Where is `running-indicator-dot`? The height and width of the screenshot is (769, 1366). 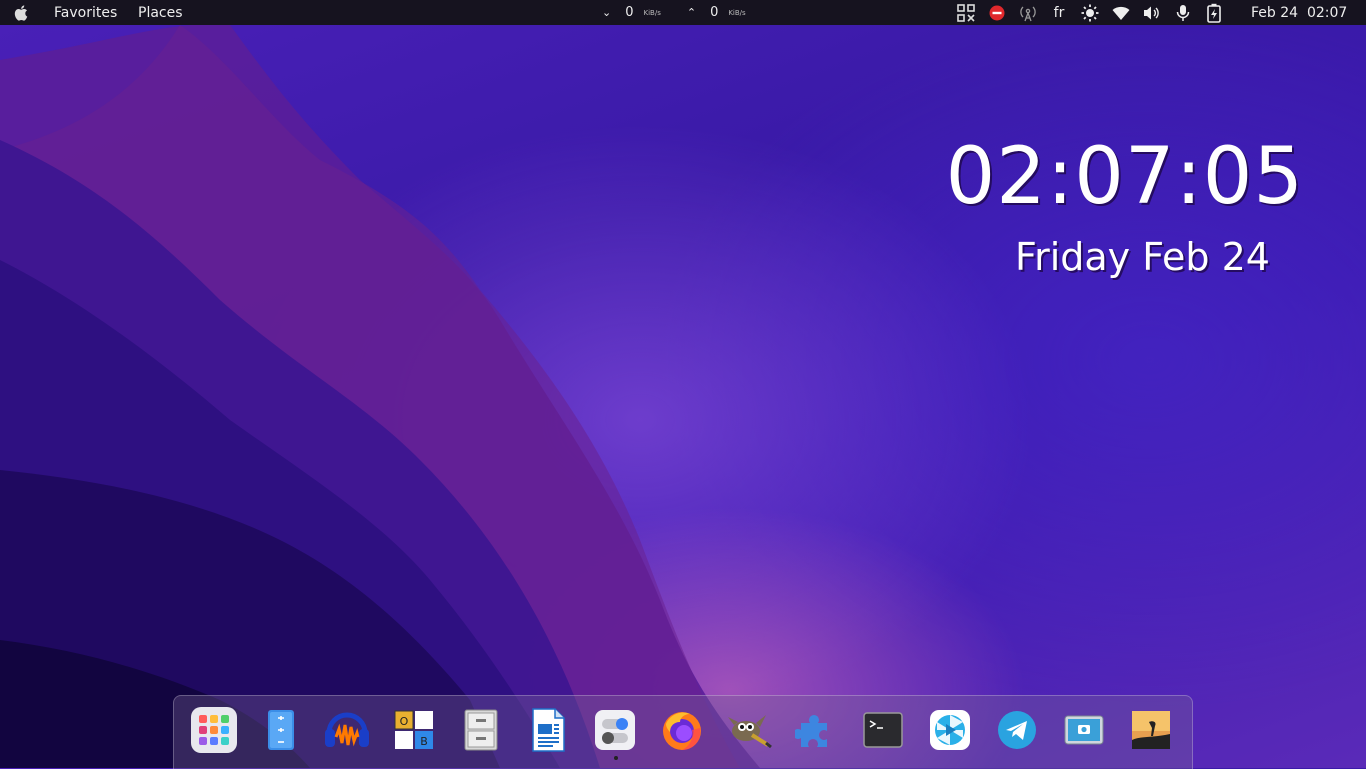
running-indicator-dot is located at coordinates (616, 758).